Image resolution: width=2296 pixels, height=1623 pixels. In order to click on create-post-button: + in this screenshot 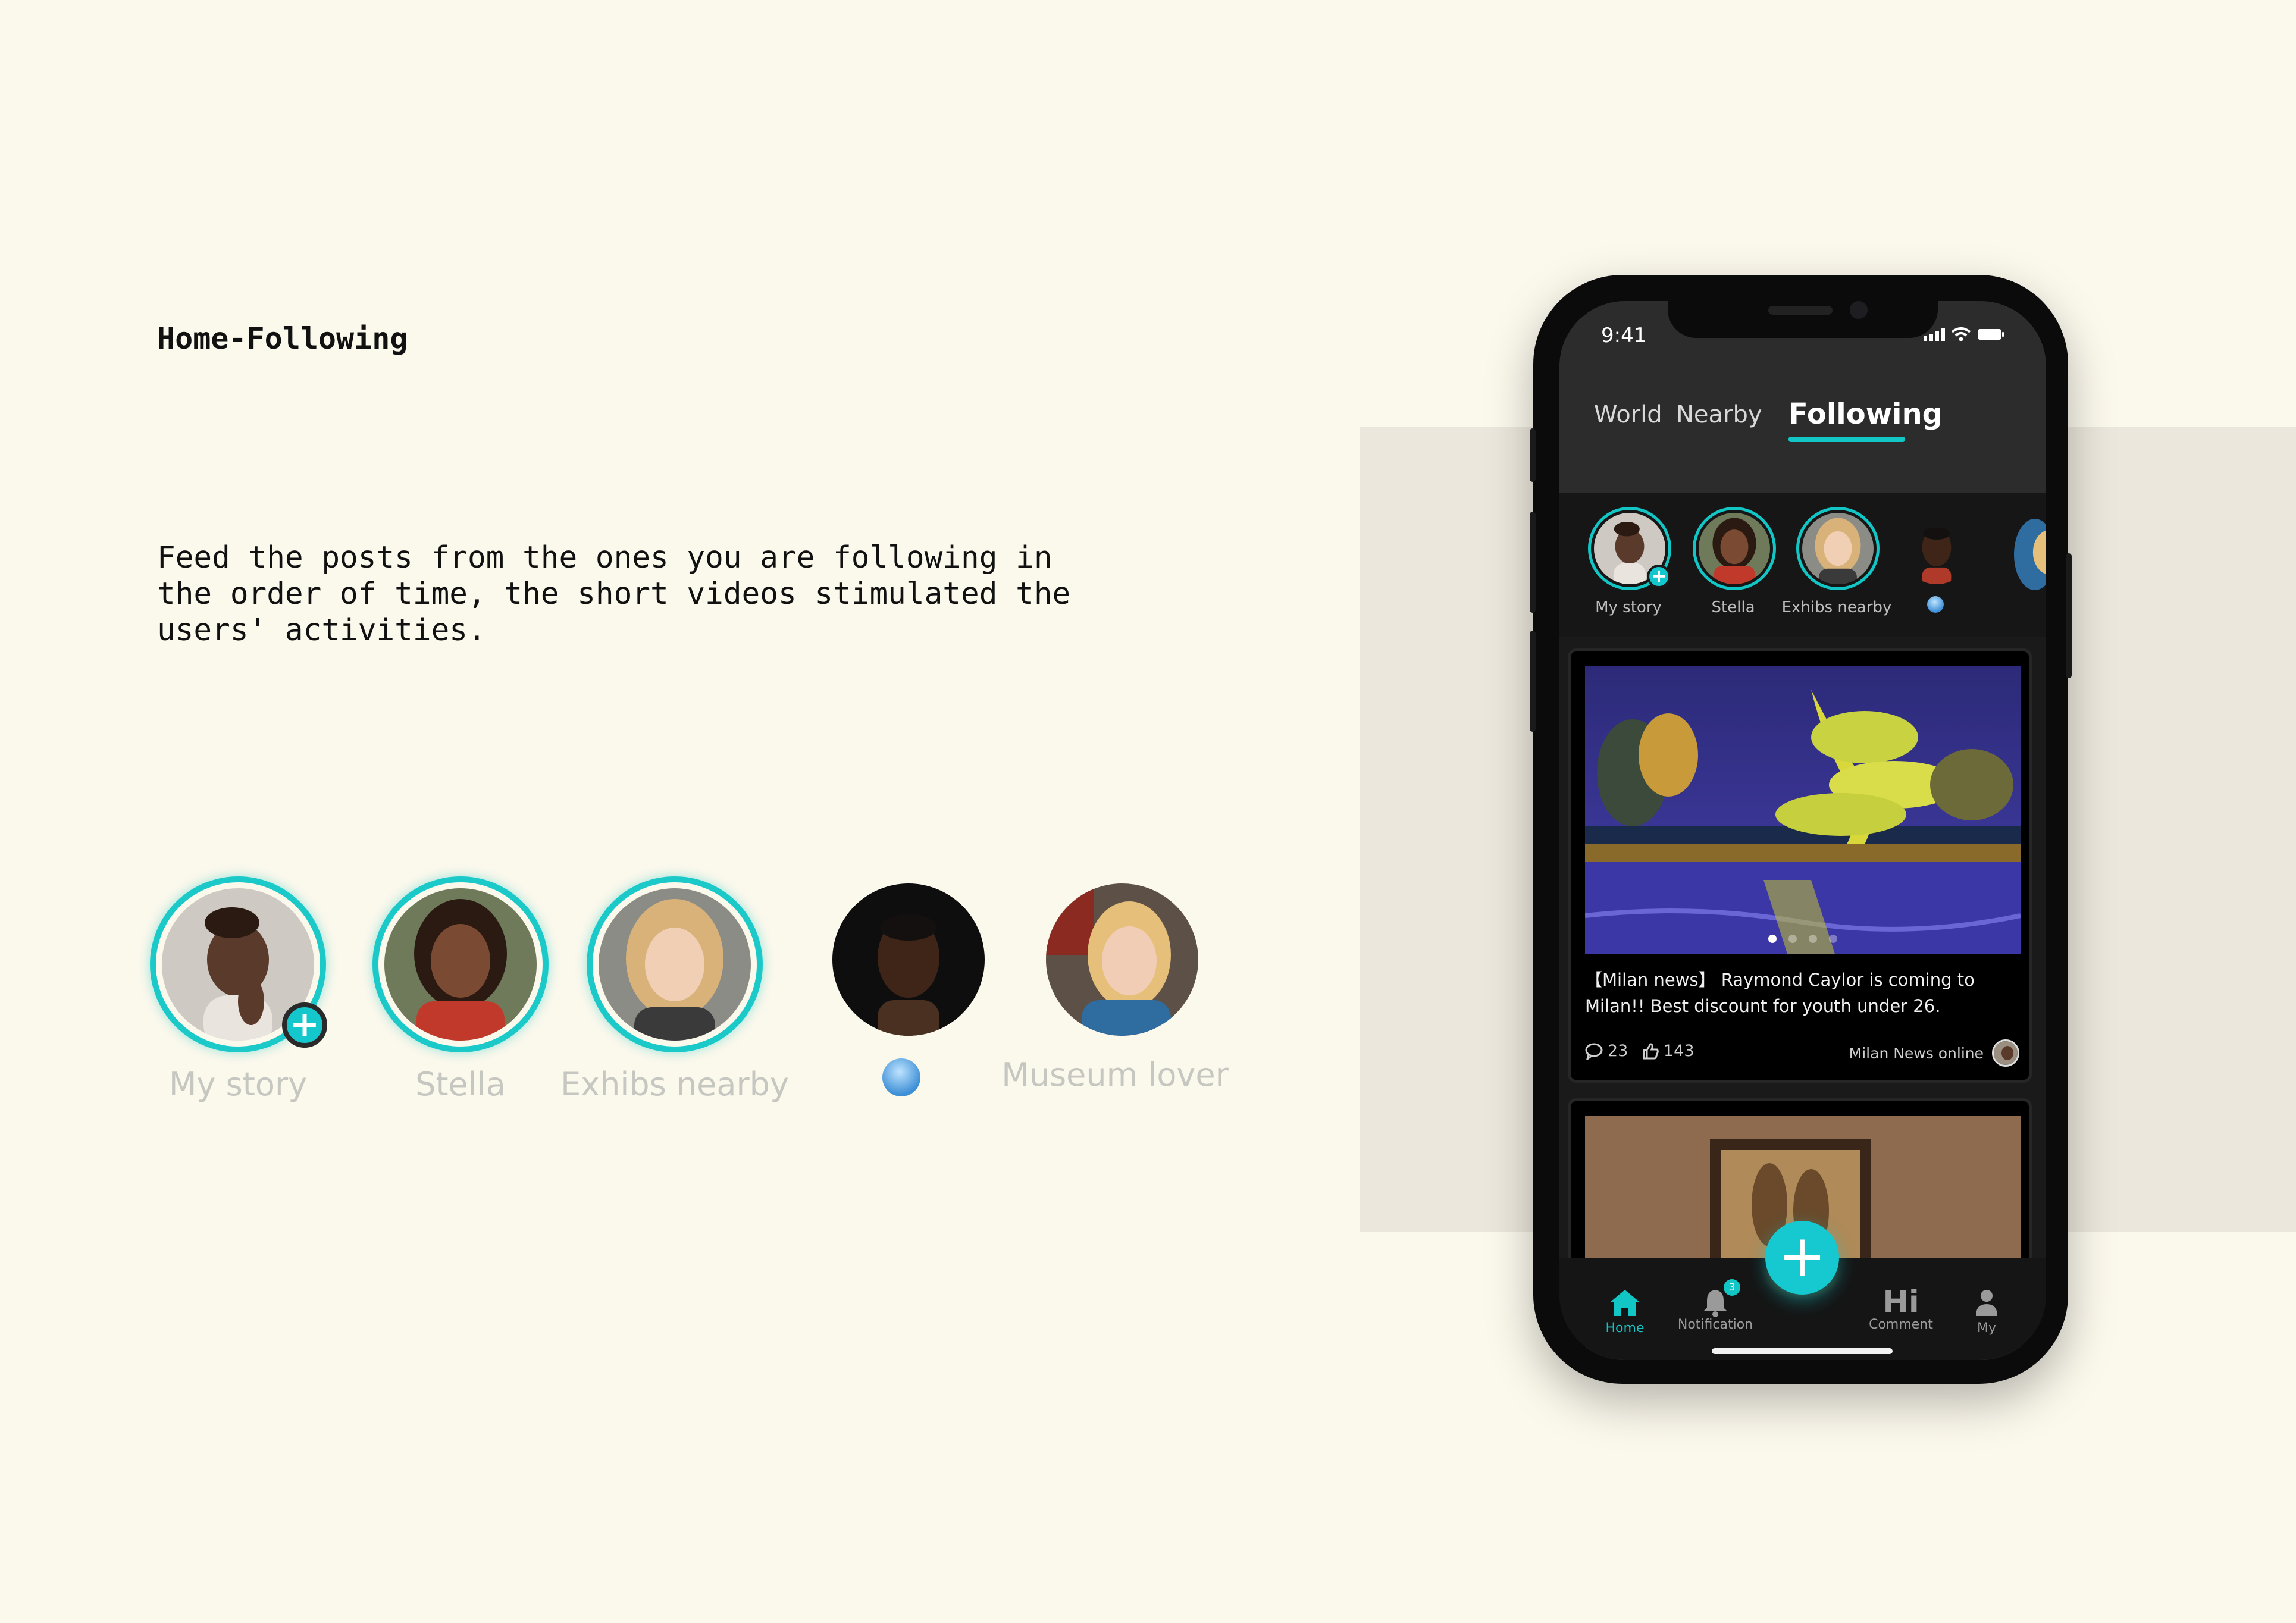, I will do `click(1802, 1258)`.